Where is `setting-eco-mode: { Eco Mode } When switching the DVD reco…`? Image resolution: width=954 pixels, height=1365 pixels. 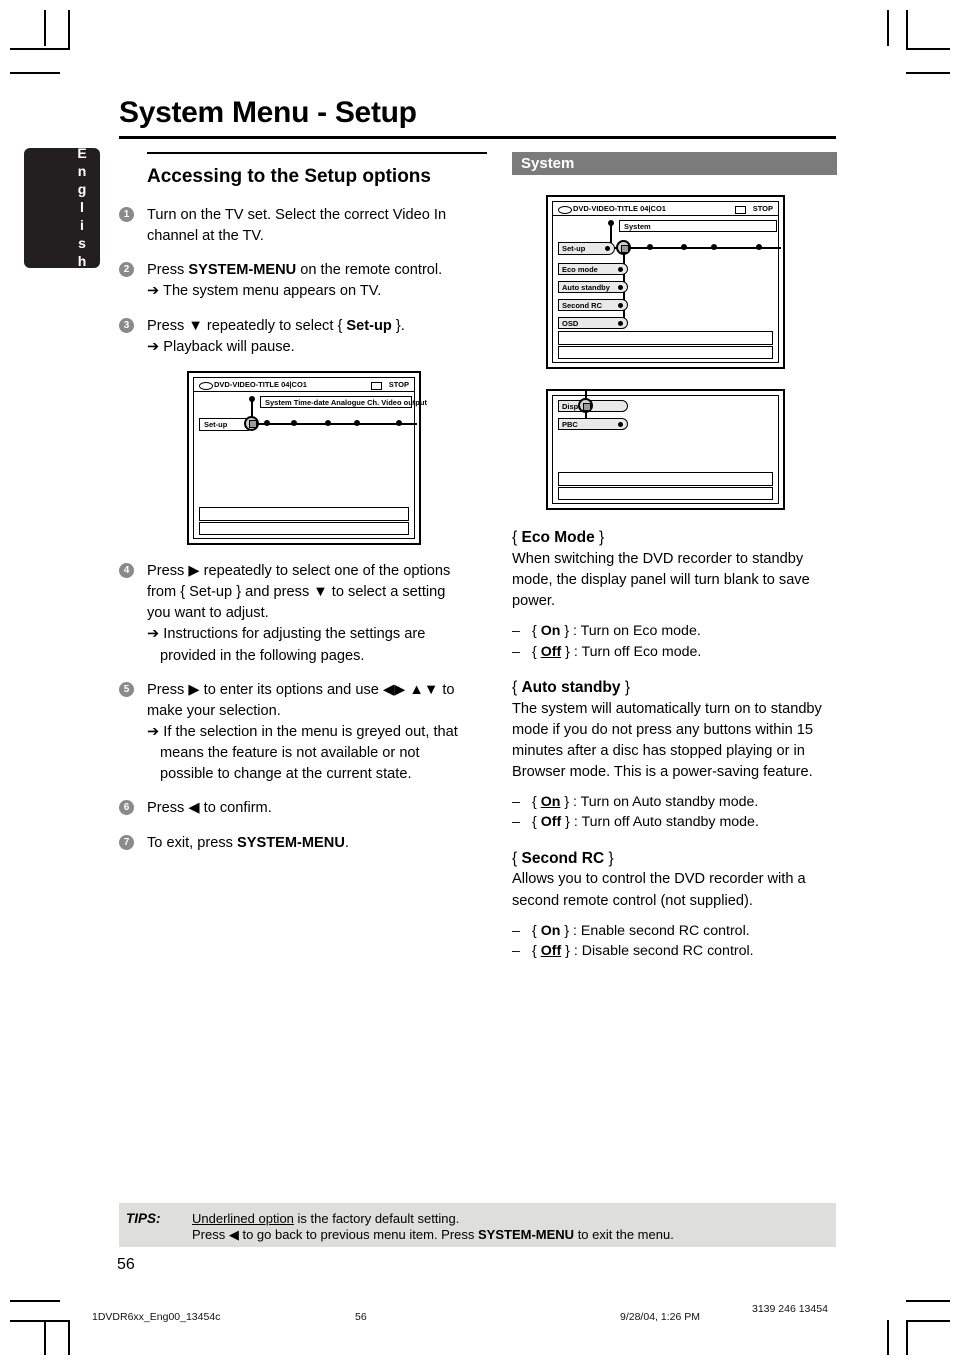
setting-eco-mode: { Eco Mode } When switching the DVD reco… is located at coordinates (674, 595).